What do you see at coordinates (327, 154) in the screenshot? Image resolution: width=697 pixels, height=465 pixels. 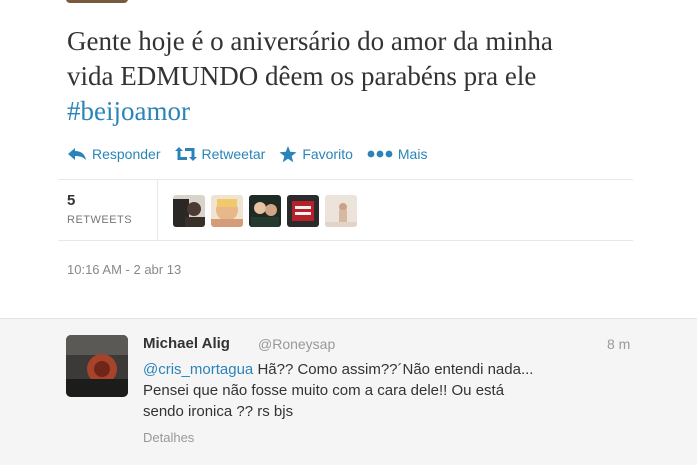 I see `favorite-label: Favorito` at bounding box center [327, 154].